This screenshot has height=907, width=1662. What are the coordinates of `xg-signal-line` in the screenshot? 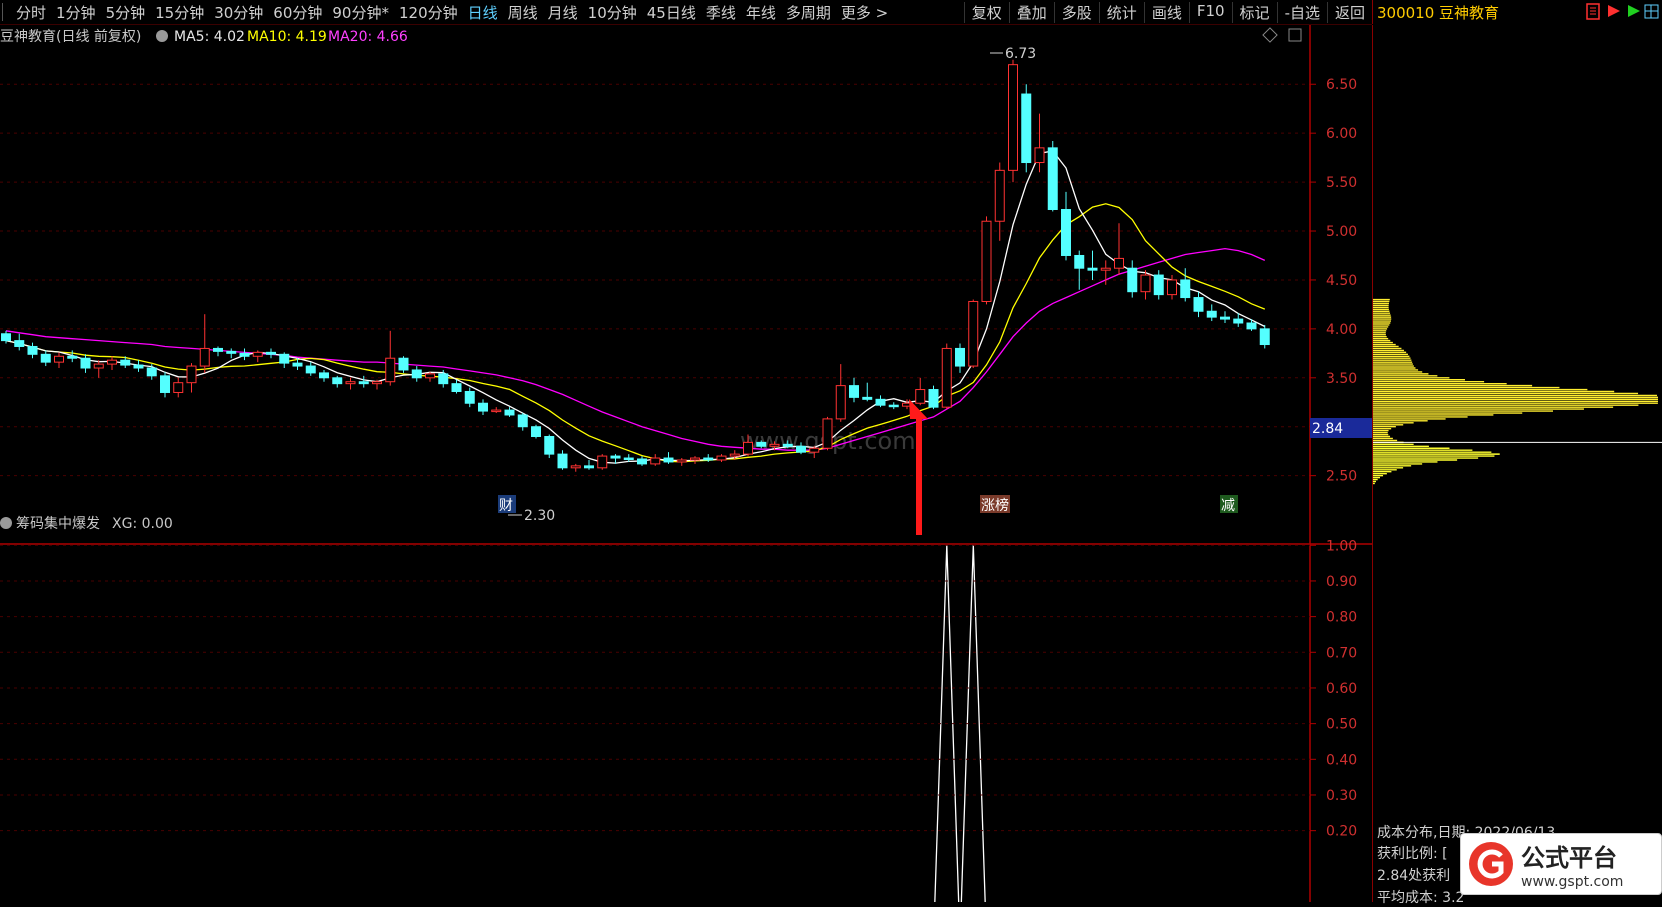 It's located at (960, 723).